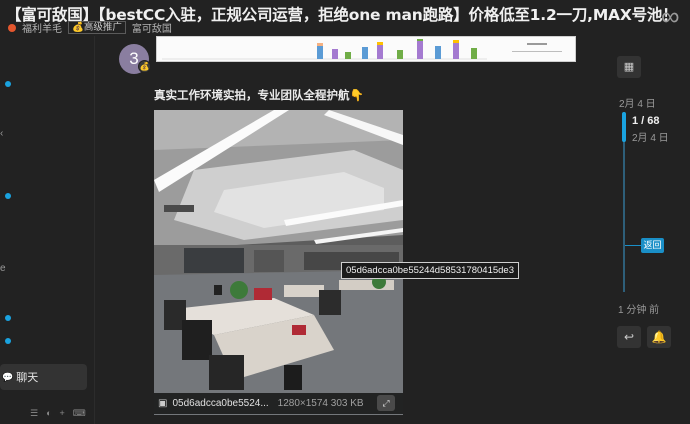  I want to click on timeline-back-connector, so click(633, 245).